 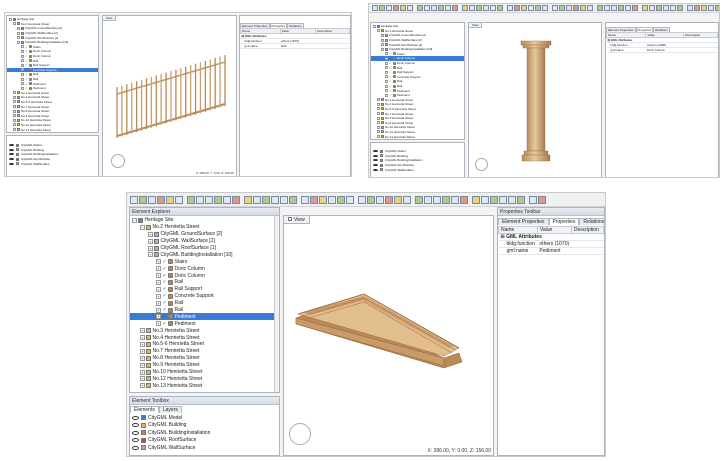 What do you see at coordinates (204, 344) in the screenshot?
I see `tree-item: + No.5-6 Henrietta Street` at bounding box center [204, 344].